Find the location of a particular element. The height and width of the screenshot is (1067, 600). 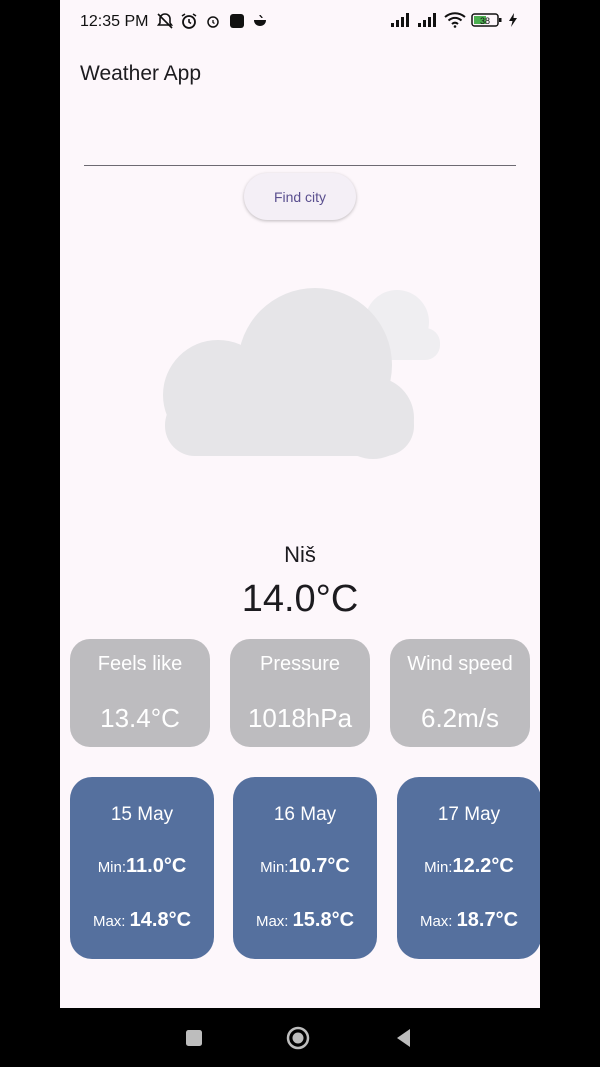

alarm-icon is located at coordinates (189, 21).